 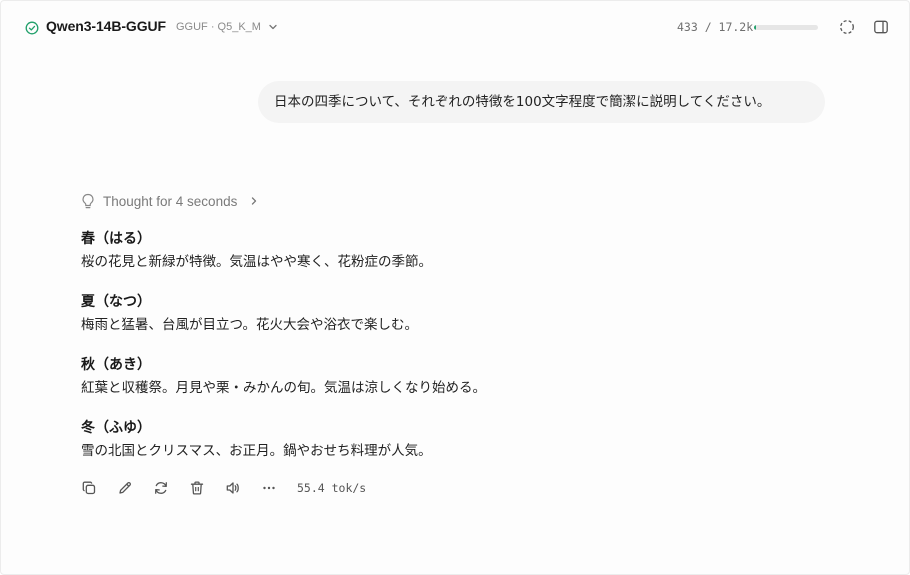 I want to click on message-actions: 55.4 tok/s, so click(x=222, y=488).